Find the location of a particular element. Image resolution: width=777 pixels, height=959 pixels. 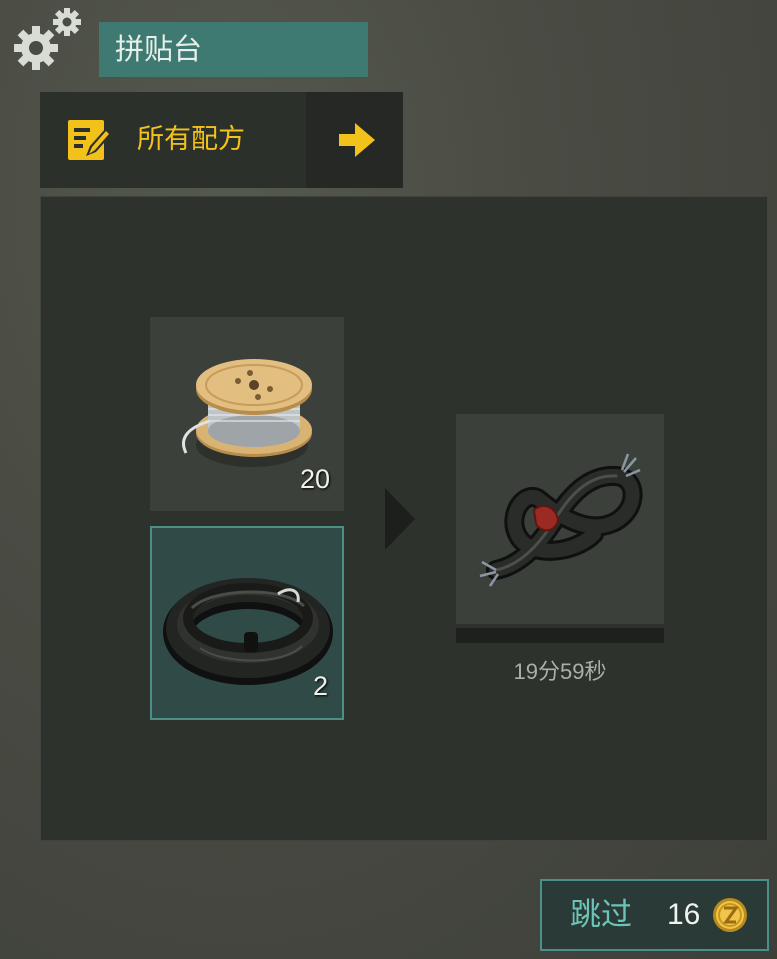

craft-progress-bar is located at coordinates (560, 635).